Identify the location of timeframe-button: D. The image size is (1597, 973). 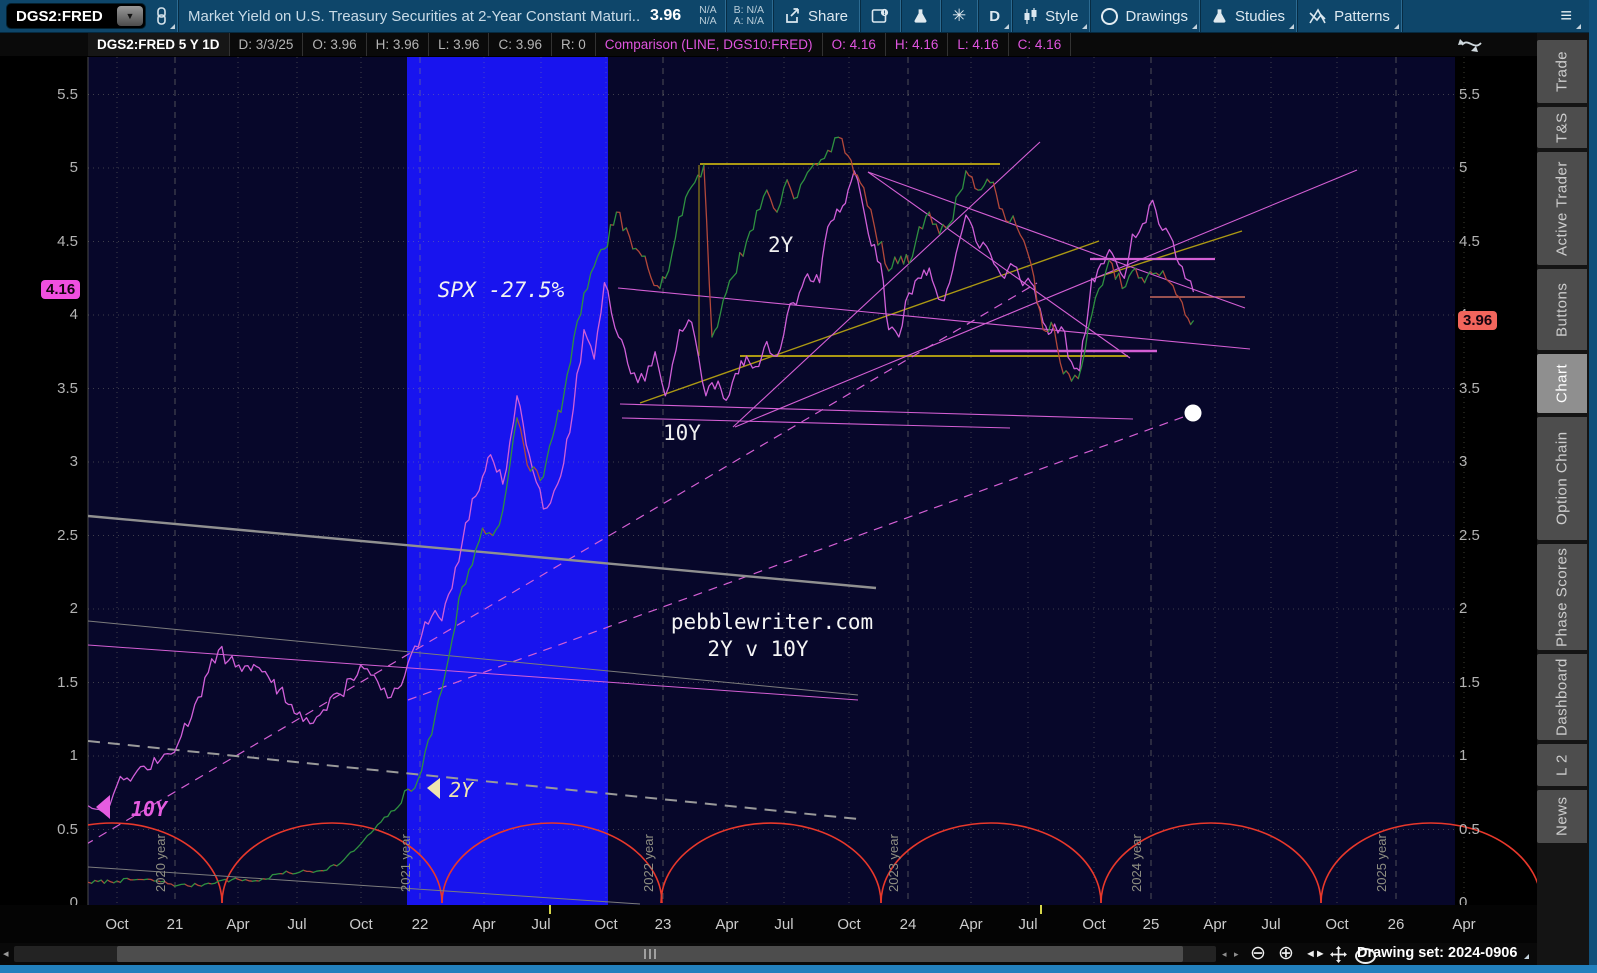
(994, 16).